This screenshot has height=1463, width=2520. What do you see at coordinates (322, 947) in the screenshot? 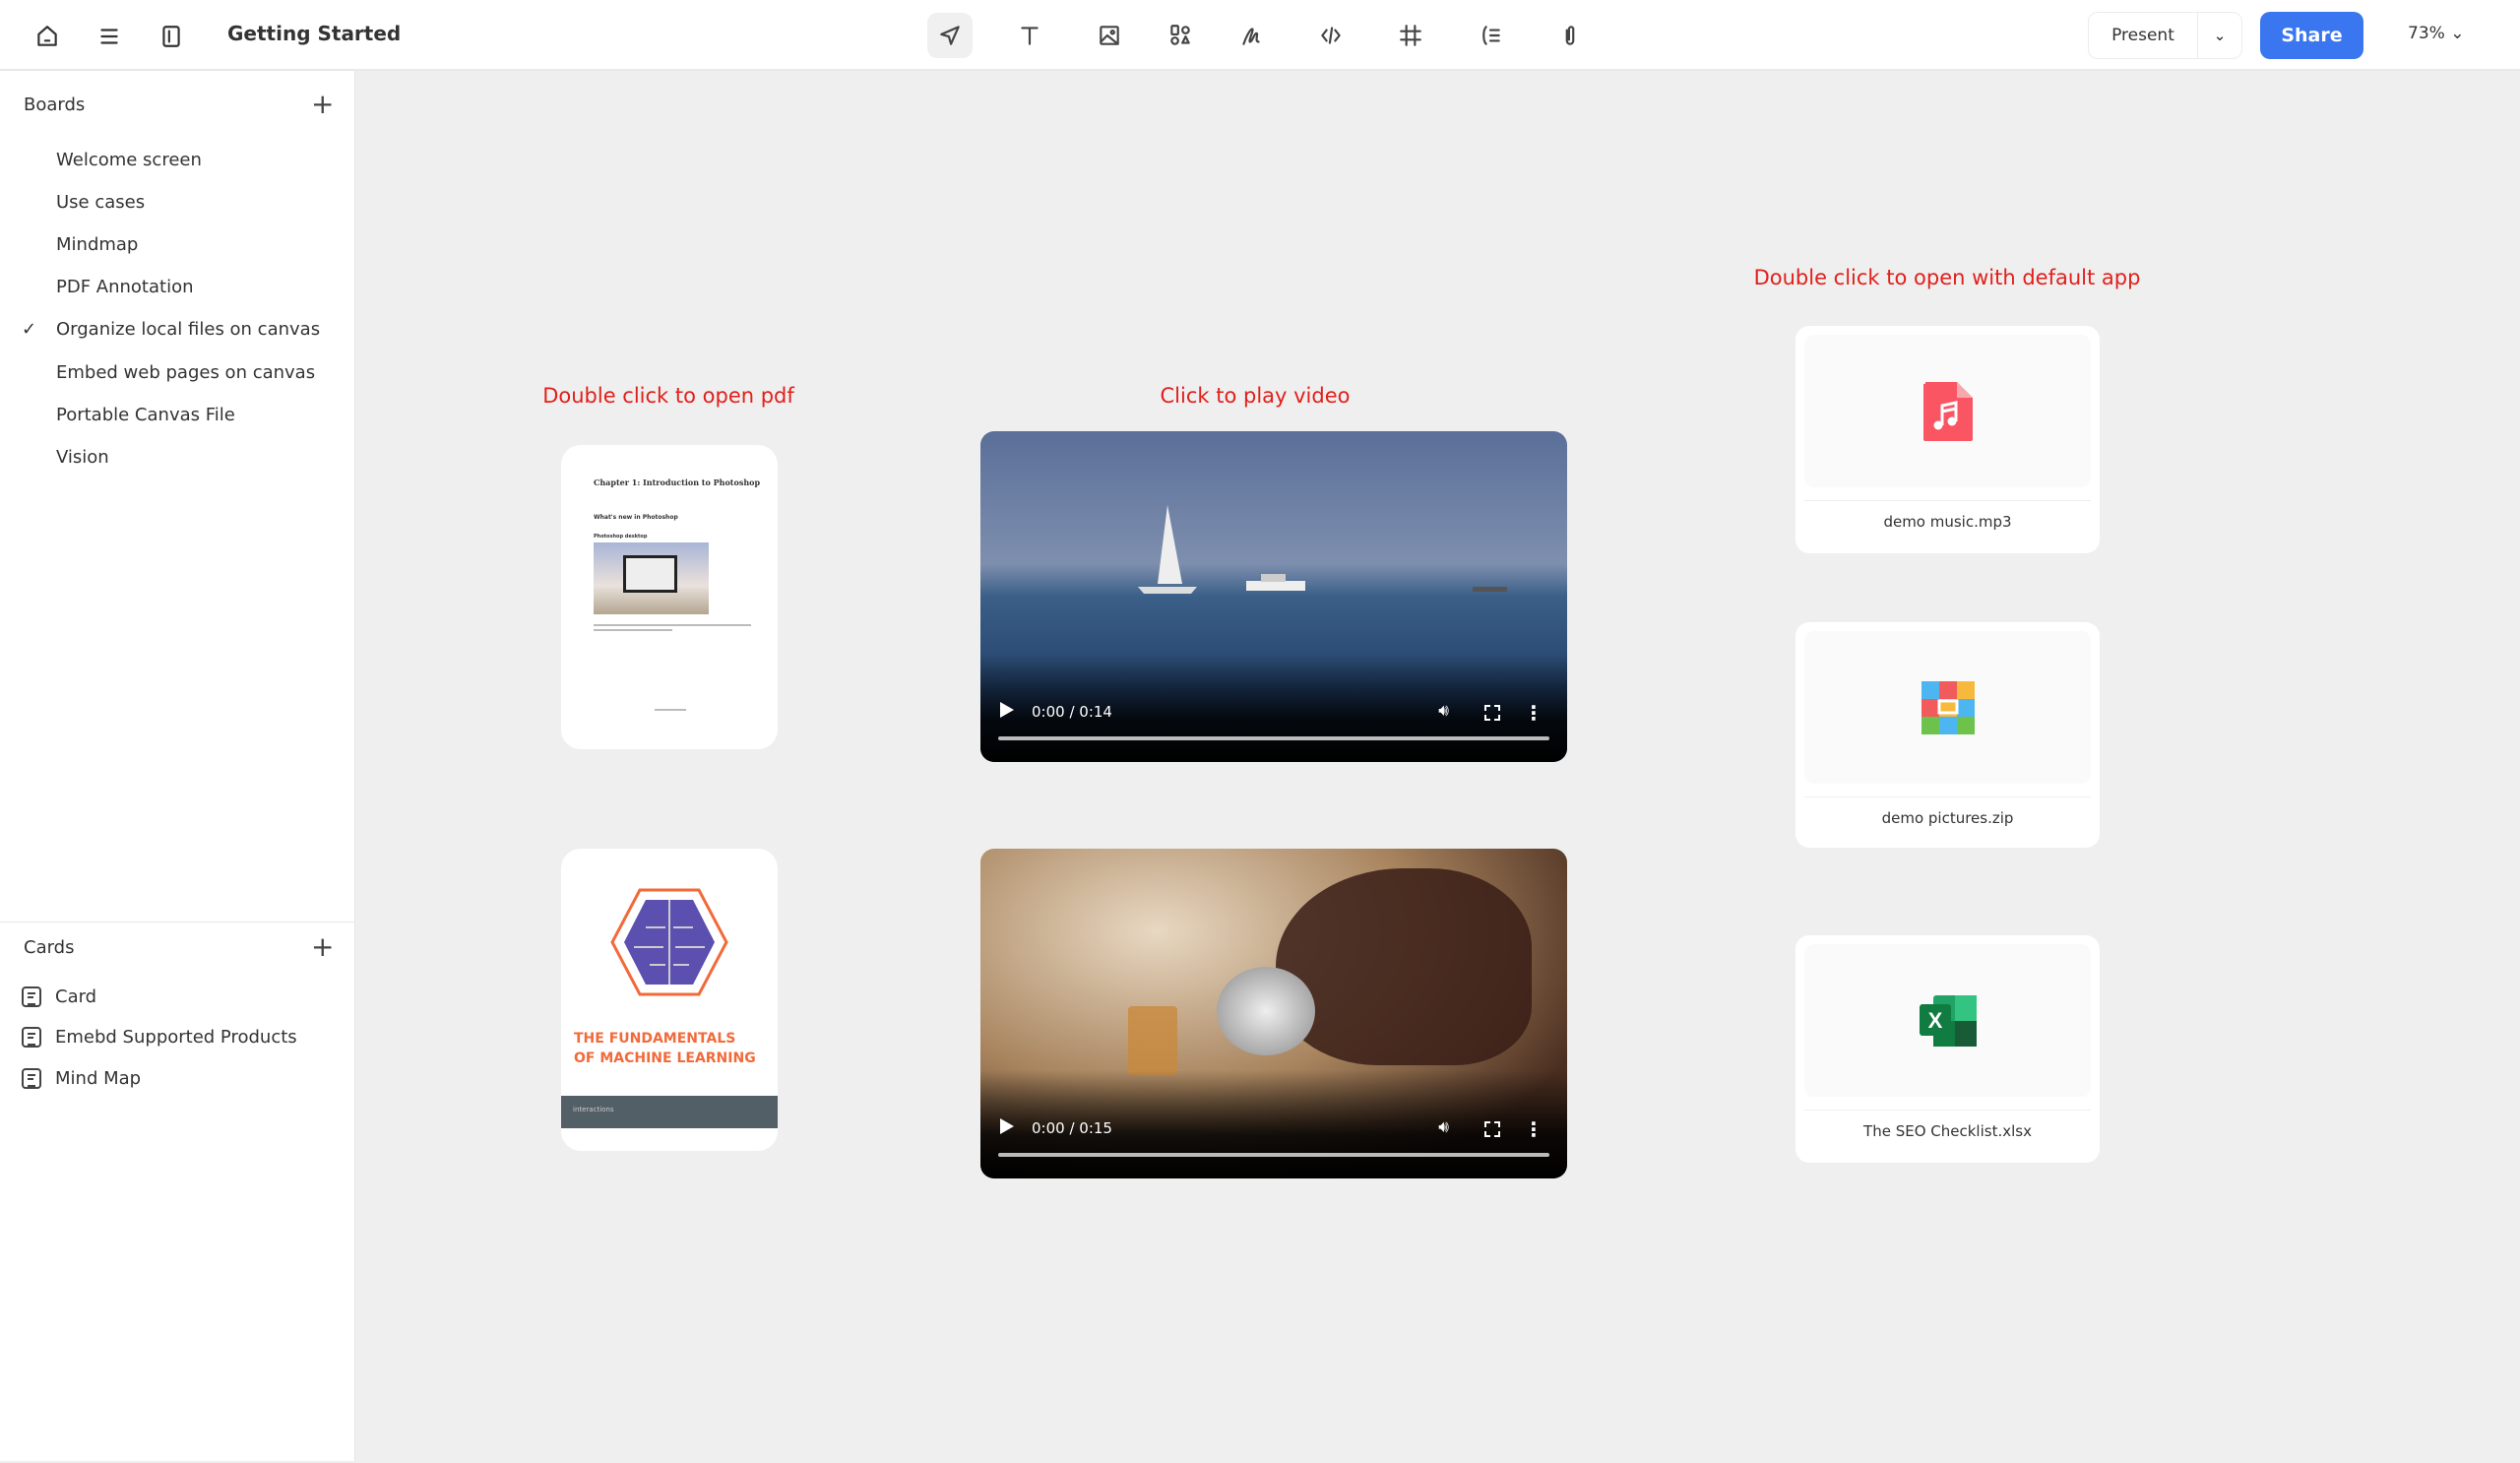
I see `add-card-button: +` at bounding box center [322, 947].